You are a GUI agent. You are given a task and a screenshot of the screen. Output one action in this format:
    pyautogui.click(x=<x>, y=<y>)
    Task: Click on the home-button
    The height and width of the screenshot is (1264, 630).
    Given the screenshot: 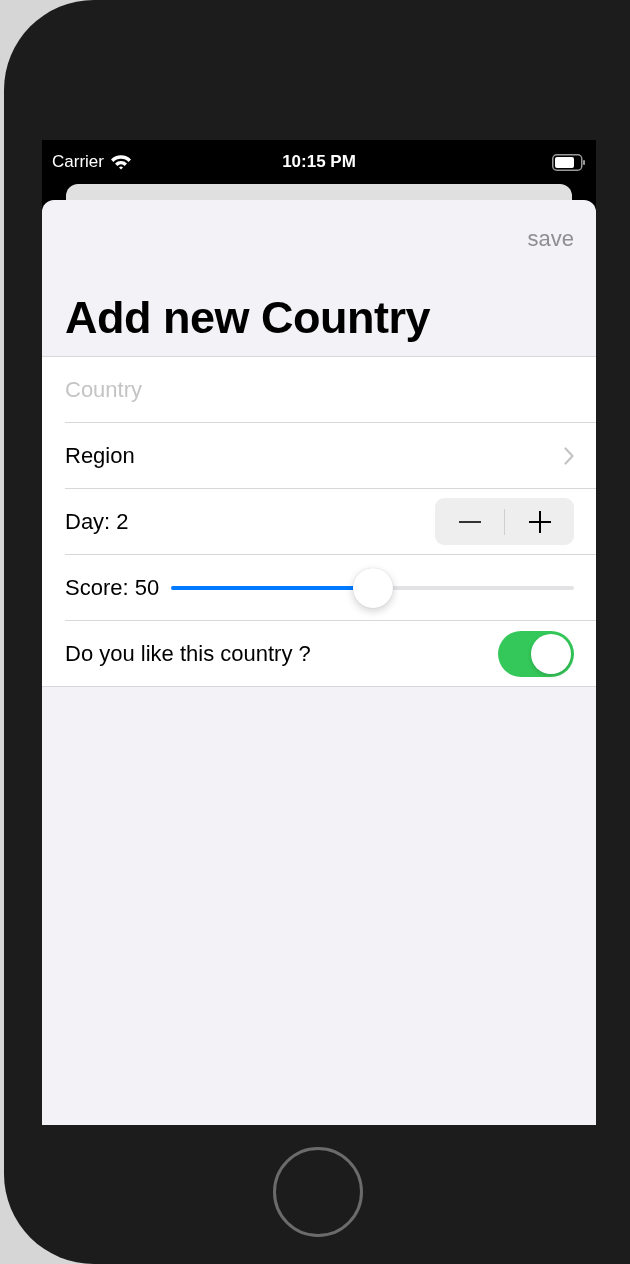 What is the action you would take?
    pyautogui.click(x=318, y=1191)
    